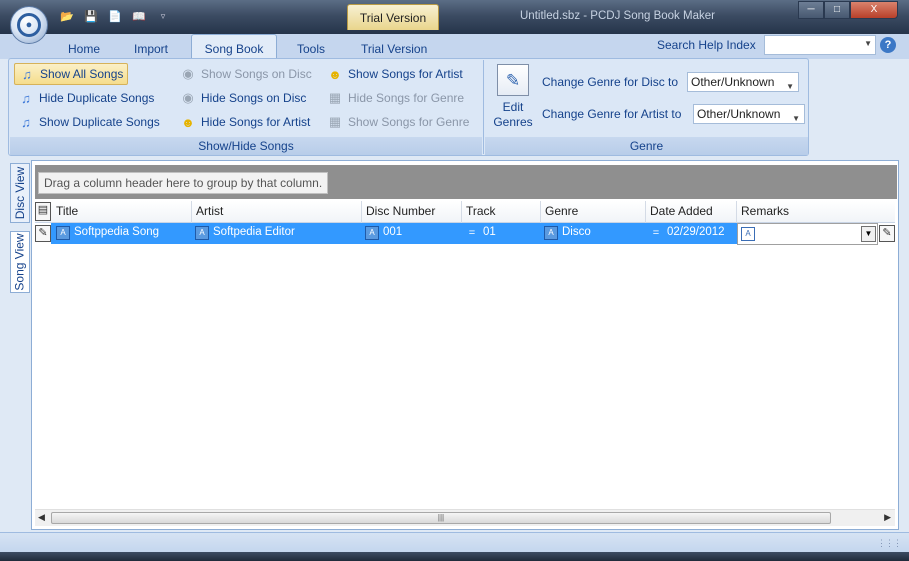 This screenshot has width=909, height=561. I want to click on cell-artist-value: Softpedia Editor, so click(254, 232).